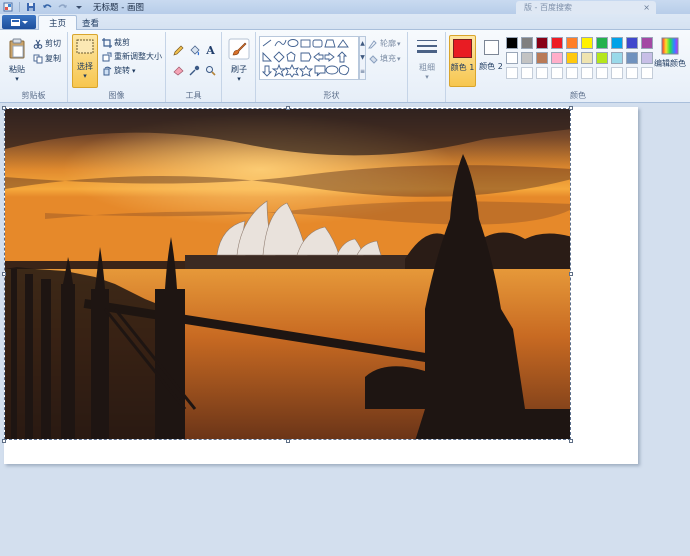  What do you see at coordinates (47, 43) in the screenshot?
I see `cut-button: 剪切` at bounding box center [47, 43].